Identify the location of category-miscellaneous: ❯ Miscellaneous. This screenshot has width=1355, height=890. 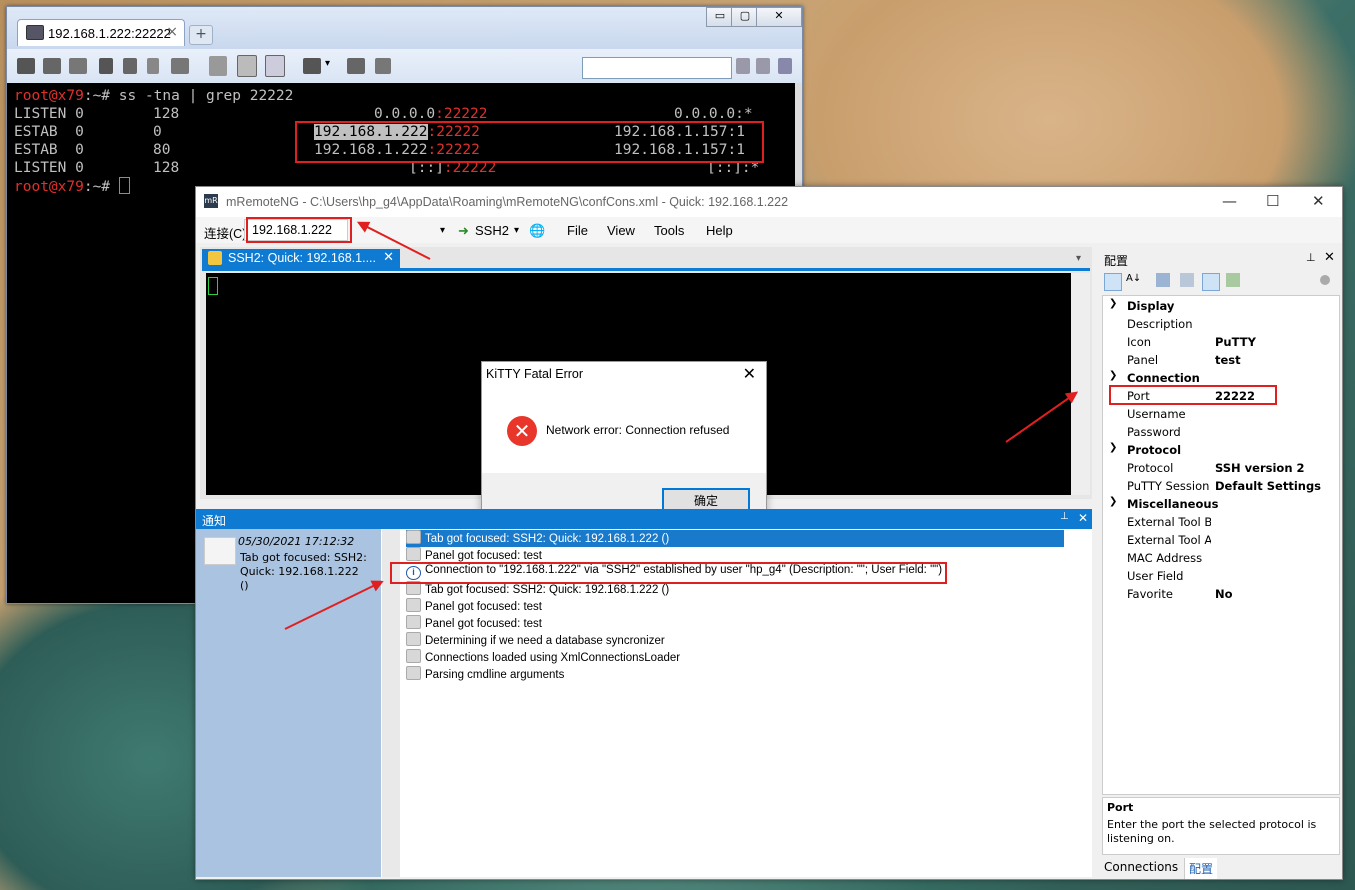
(1220, 504).